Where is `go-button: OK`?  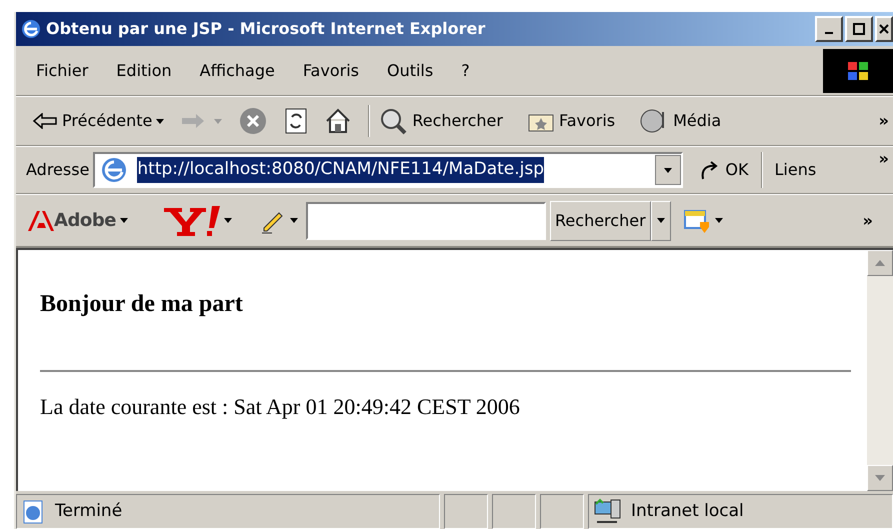
go-button: OK is located at coordinates (723, 170).